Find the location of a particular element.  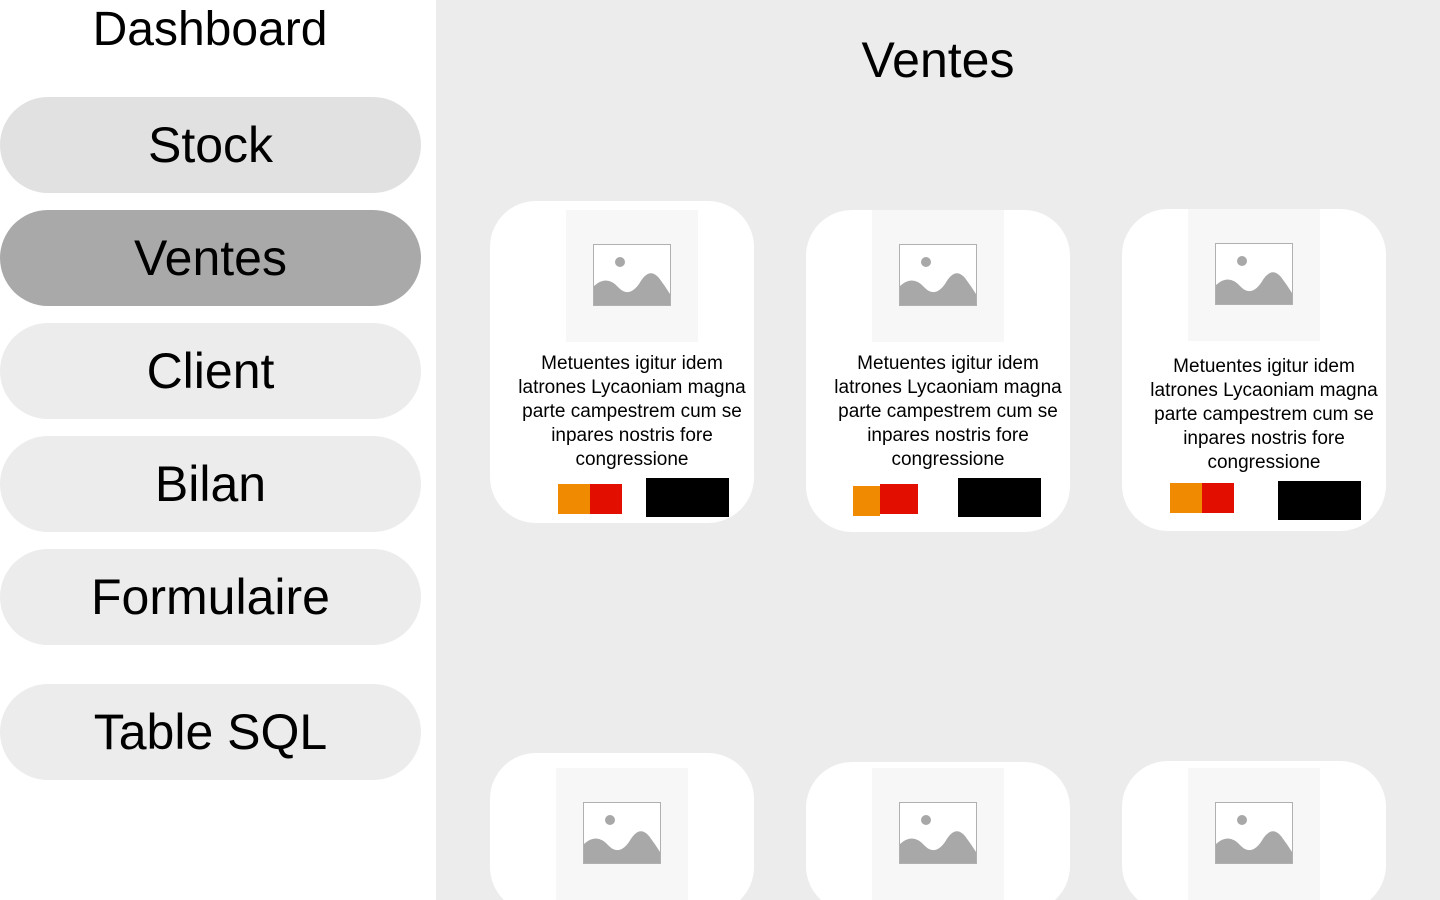

nav-item-stock: Stock is located at coordinates (210, 145).